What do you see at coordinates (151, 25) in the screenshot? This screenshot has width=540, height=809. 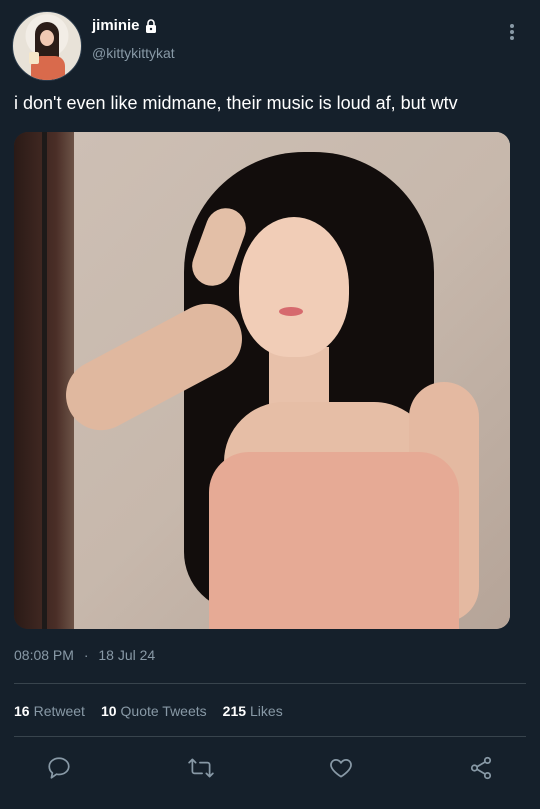 I see `lock-icon` at bounding box center [151, 25].